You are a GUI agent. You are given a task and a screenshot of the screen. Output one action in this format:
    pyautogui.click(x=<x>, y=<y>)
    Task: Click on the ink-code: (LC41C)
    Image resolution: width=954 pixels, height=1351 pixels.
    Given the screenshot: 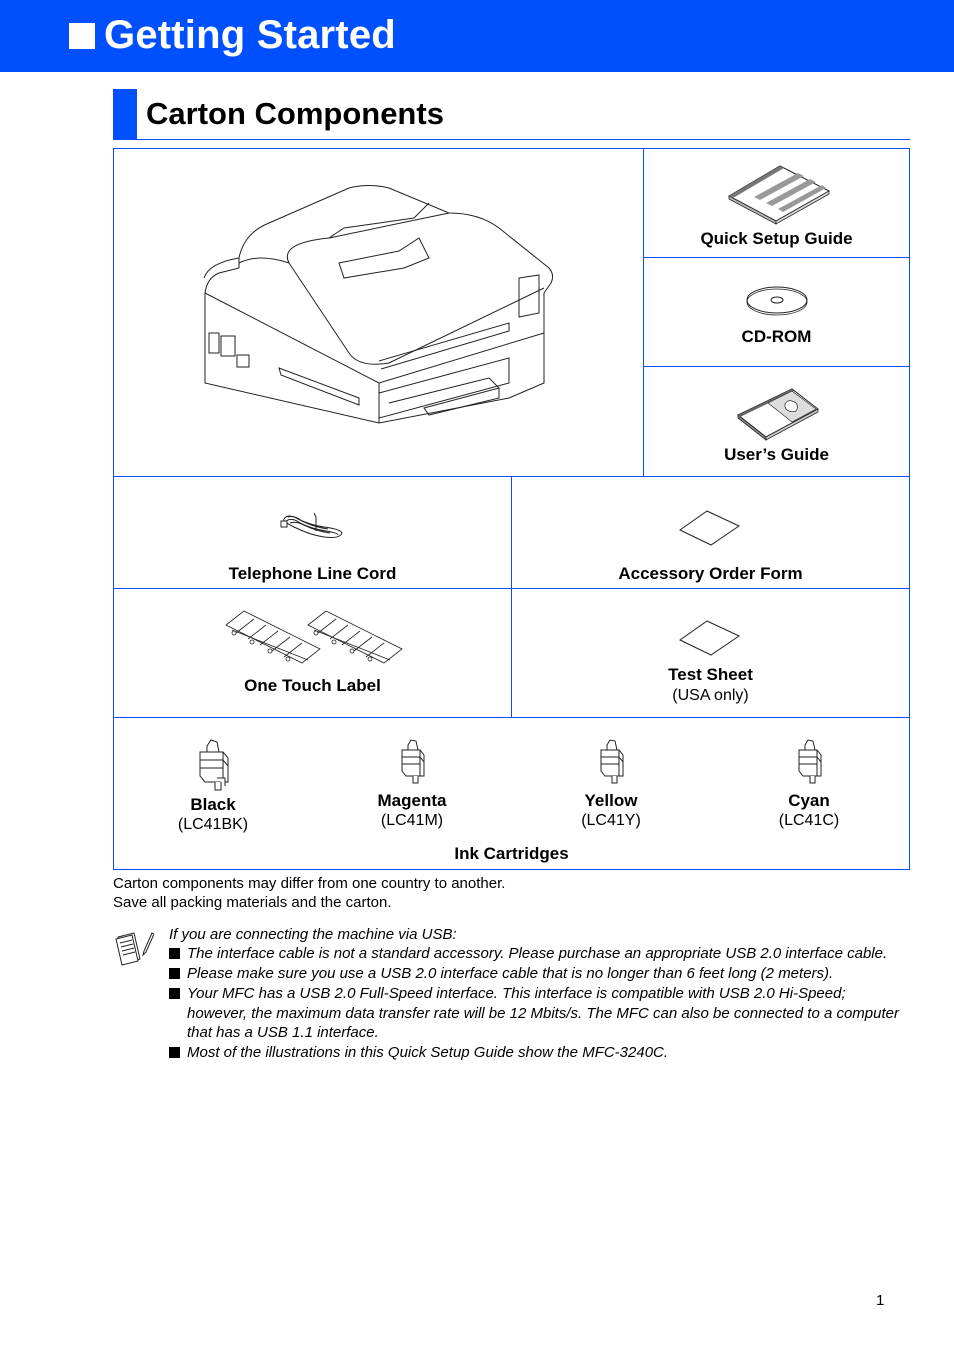 What is the action you would take?
    pyautogui.click(x=809, y=820)
    